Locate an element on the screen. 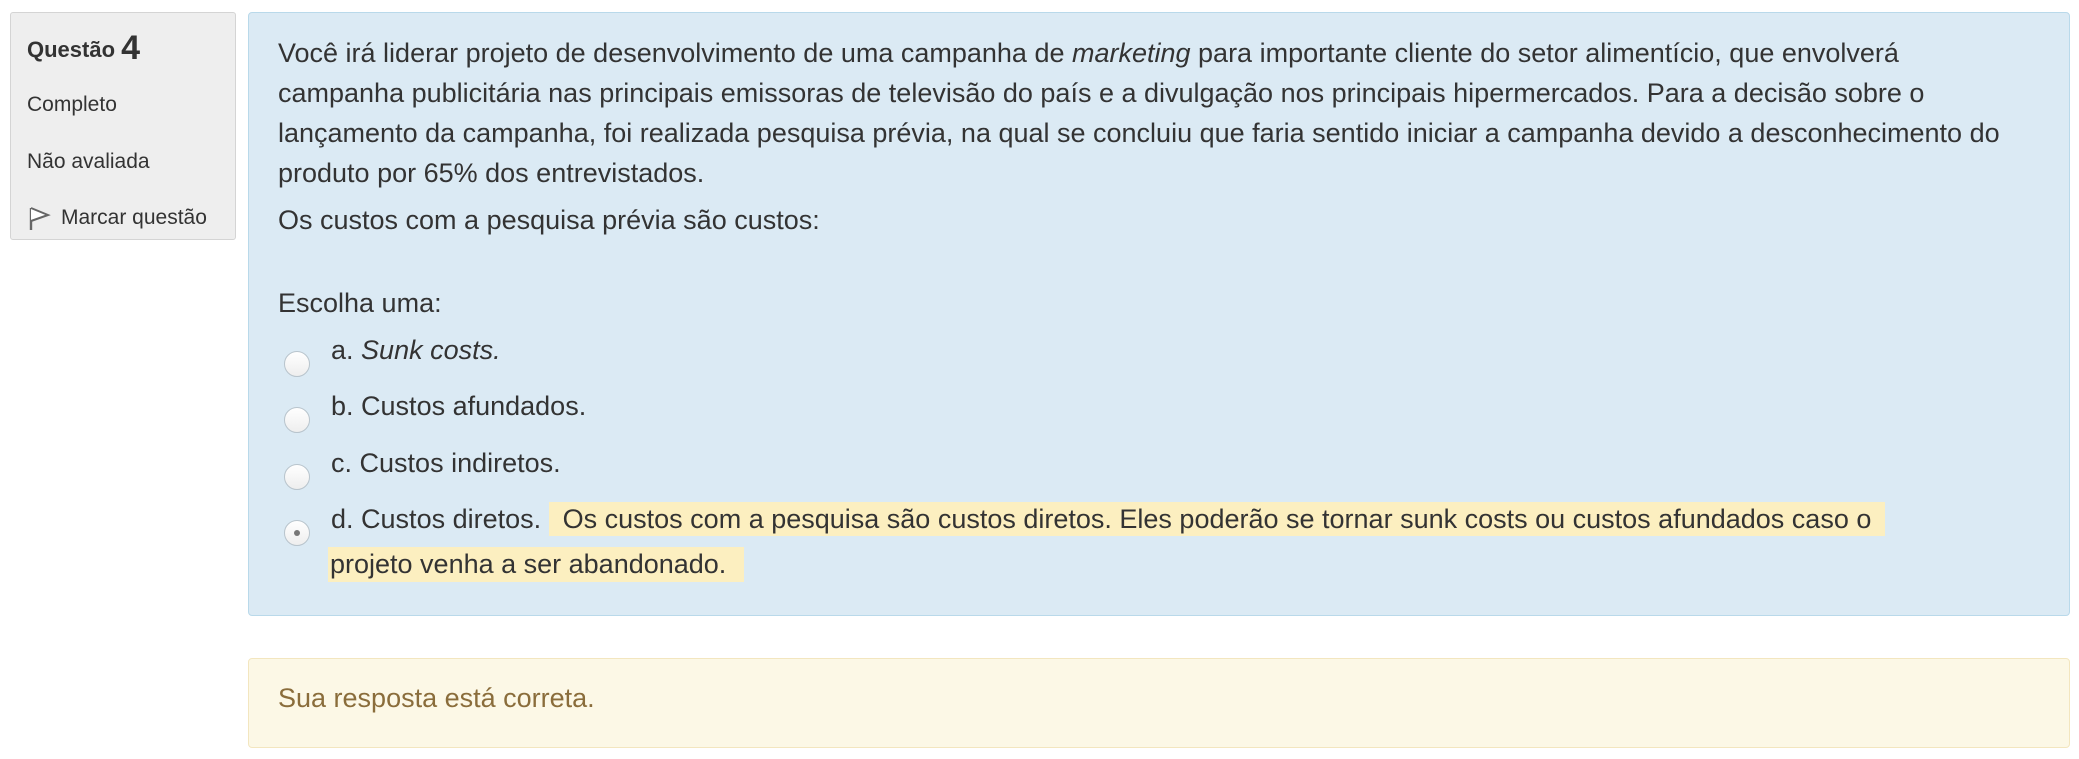 The width and height of the screenshot is (2079, 759). option-c-letter: c. is located at coordinates (342, 463).